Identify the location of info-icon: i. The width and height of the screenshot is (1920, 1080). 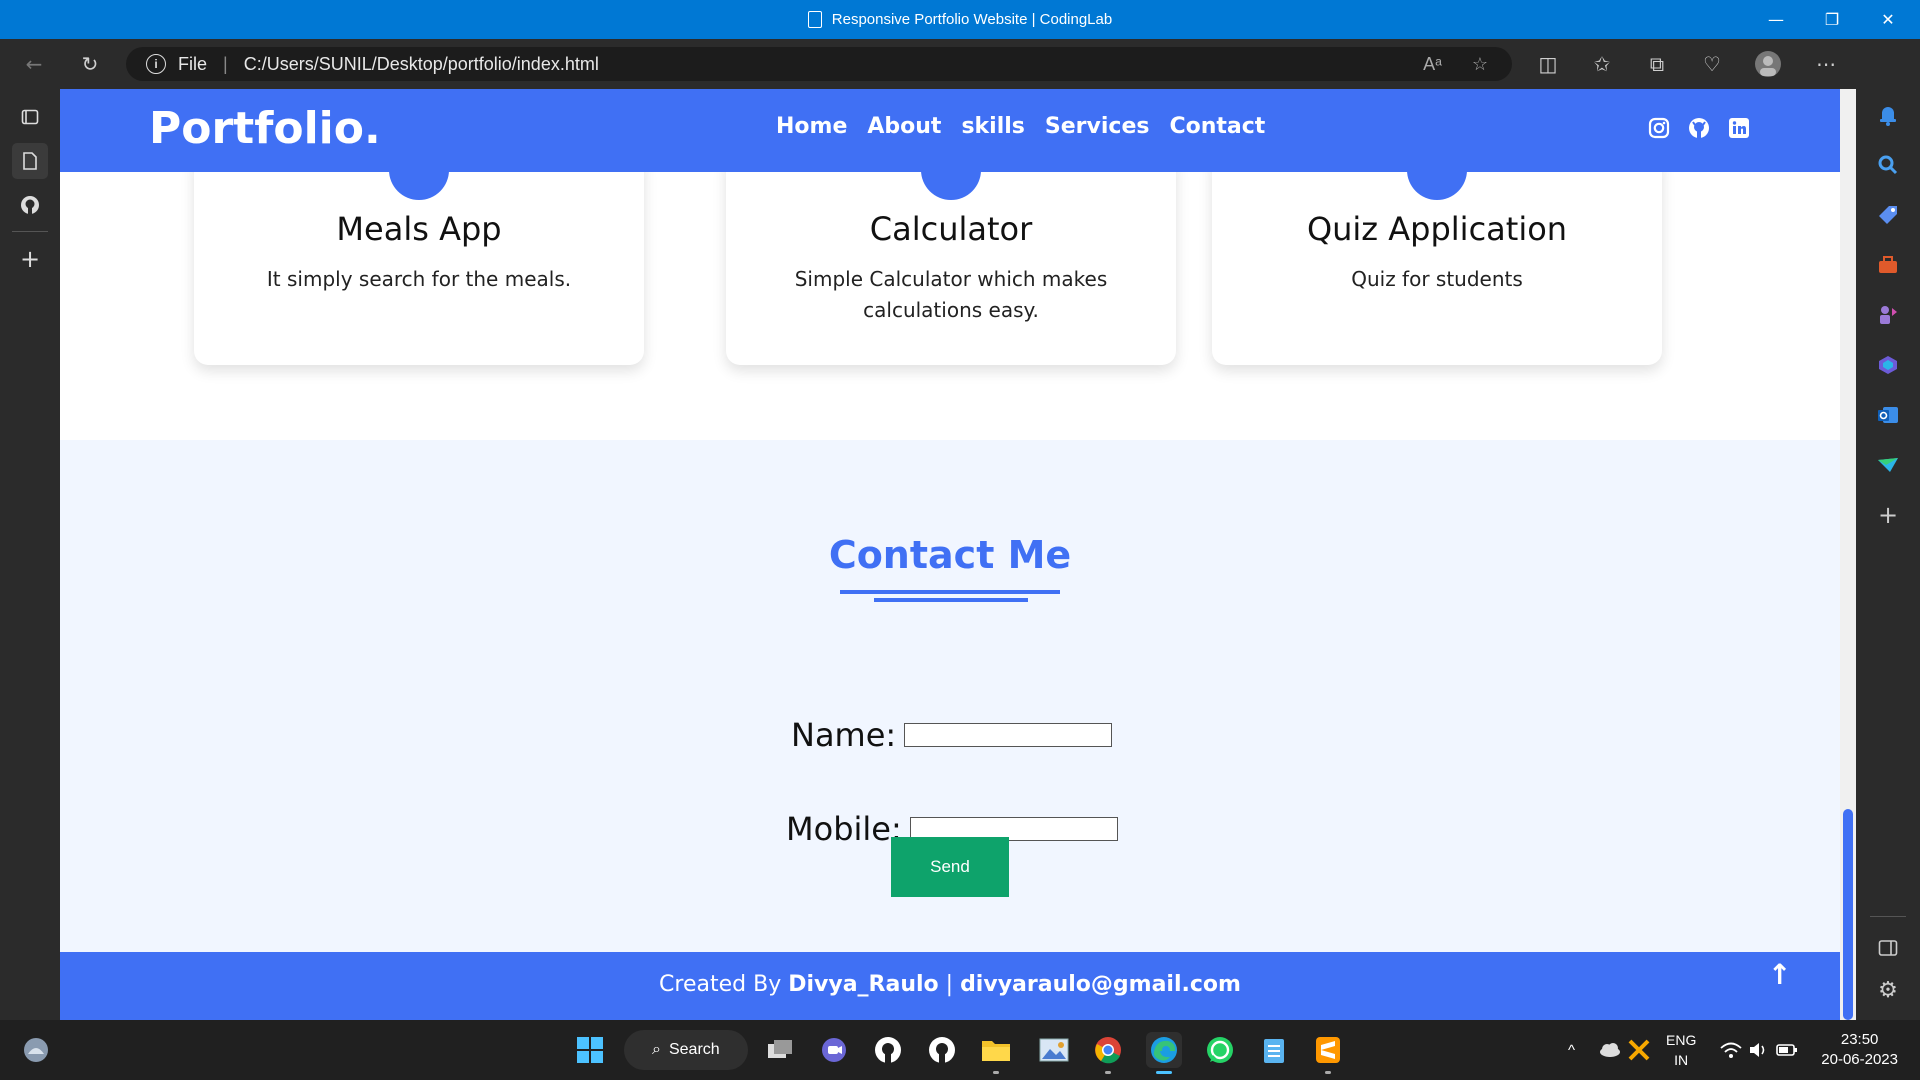
(156, 64).